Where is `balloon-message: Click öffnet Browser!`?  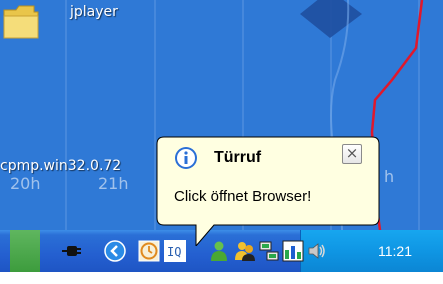
balloon-message: Click öffnet Browser! is located at coordinates (243, 196).